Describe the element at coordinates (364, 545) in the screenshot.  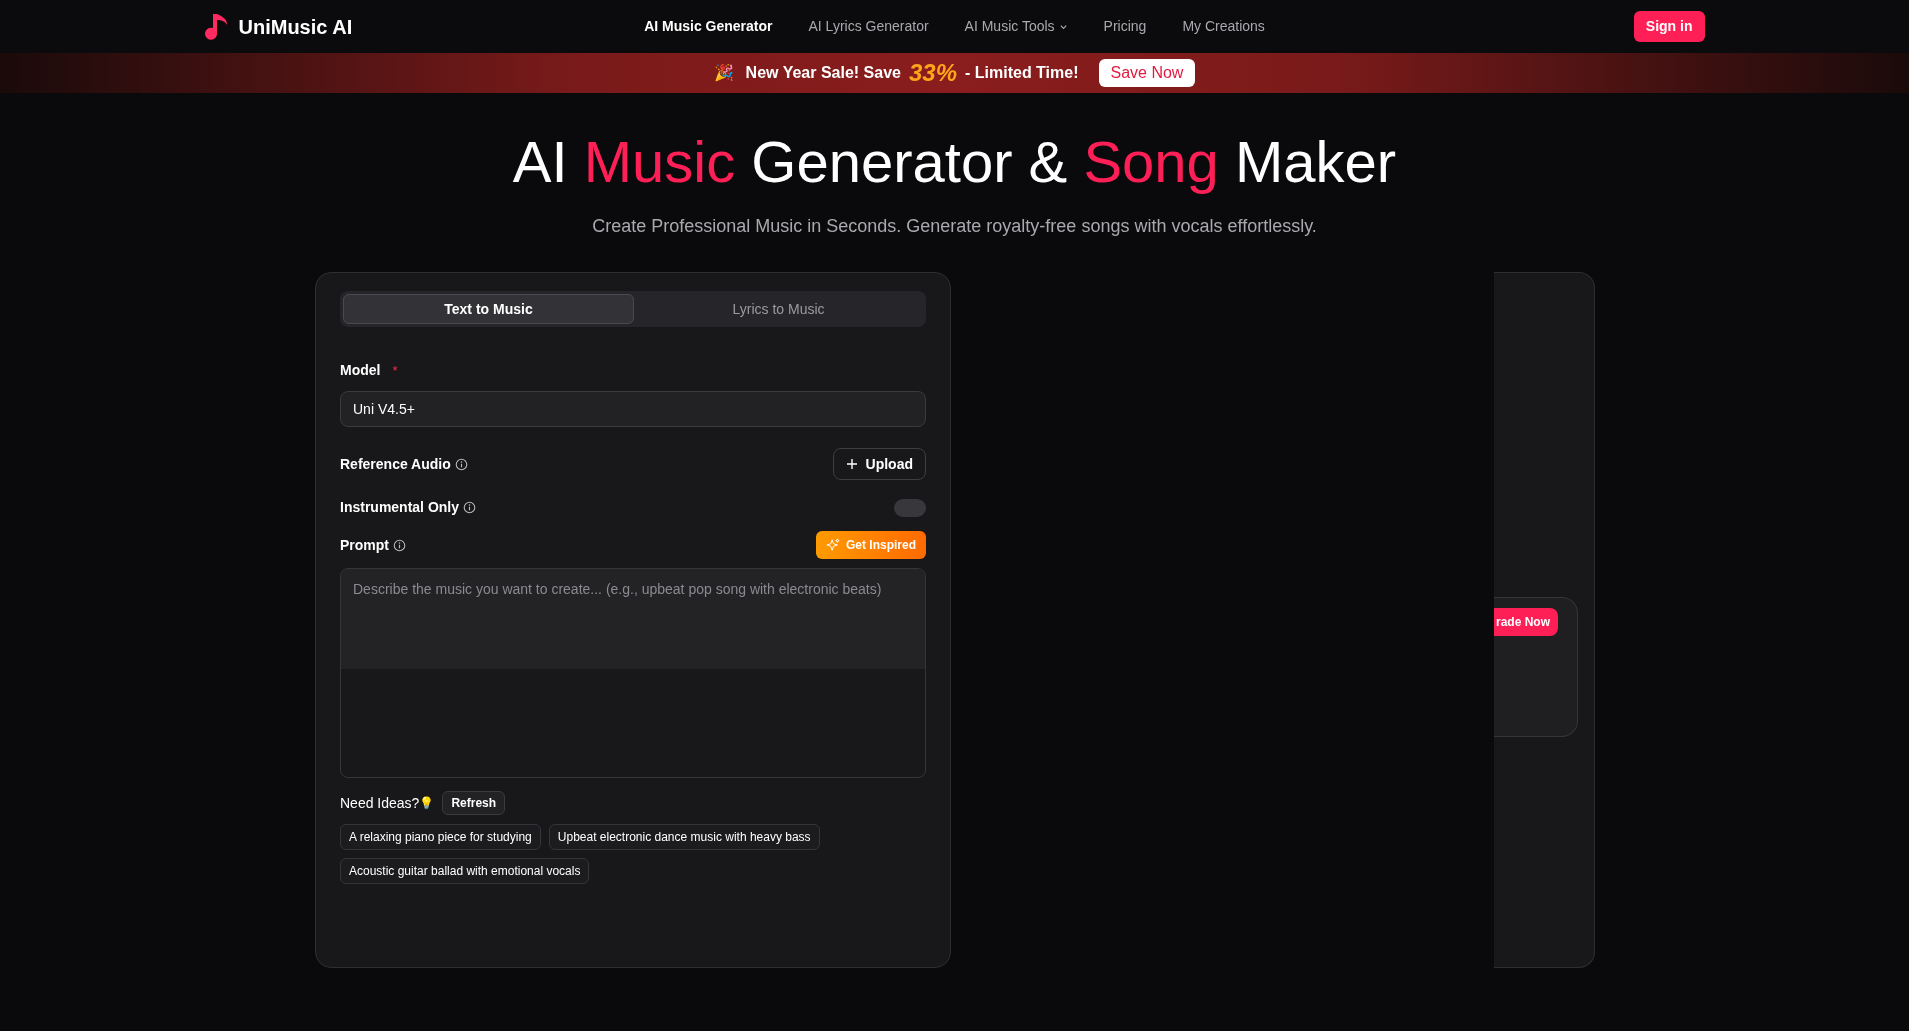
I see `prompt-label: Prompt` at that location.